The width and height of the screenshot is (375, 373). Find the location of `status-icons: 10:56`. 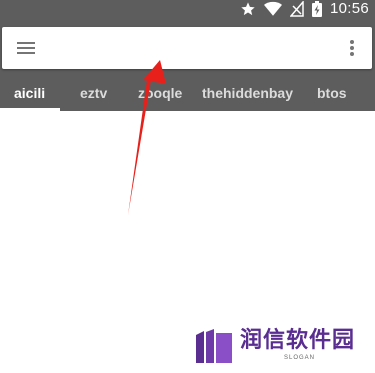

status-icons: 10:56 is located at coordinates (304, 9).